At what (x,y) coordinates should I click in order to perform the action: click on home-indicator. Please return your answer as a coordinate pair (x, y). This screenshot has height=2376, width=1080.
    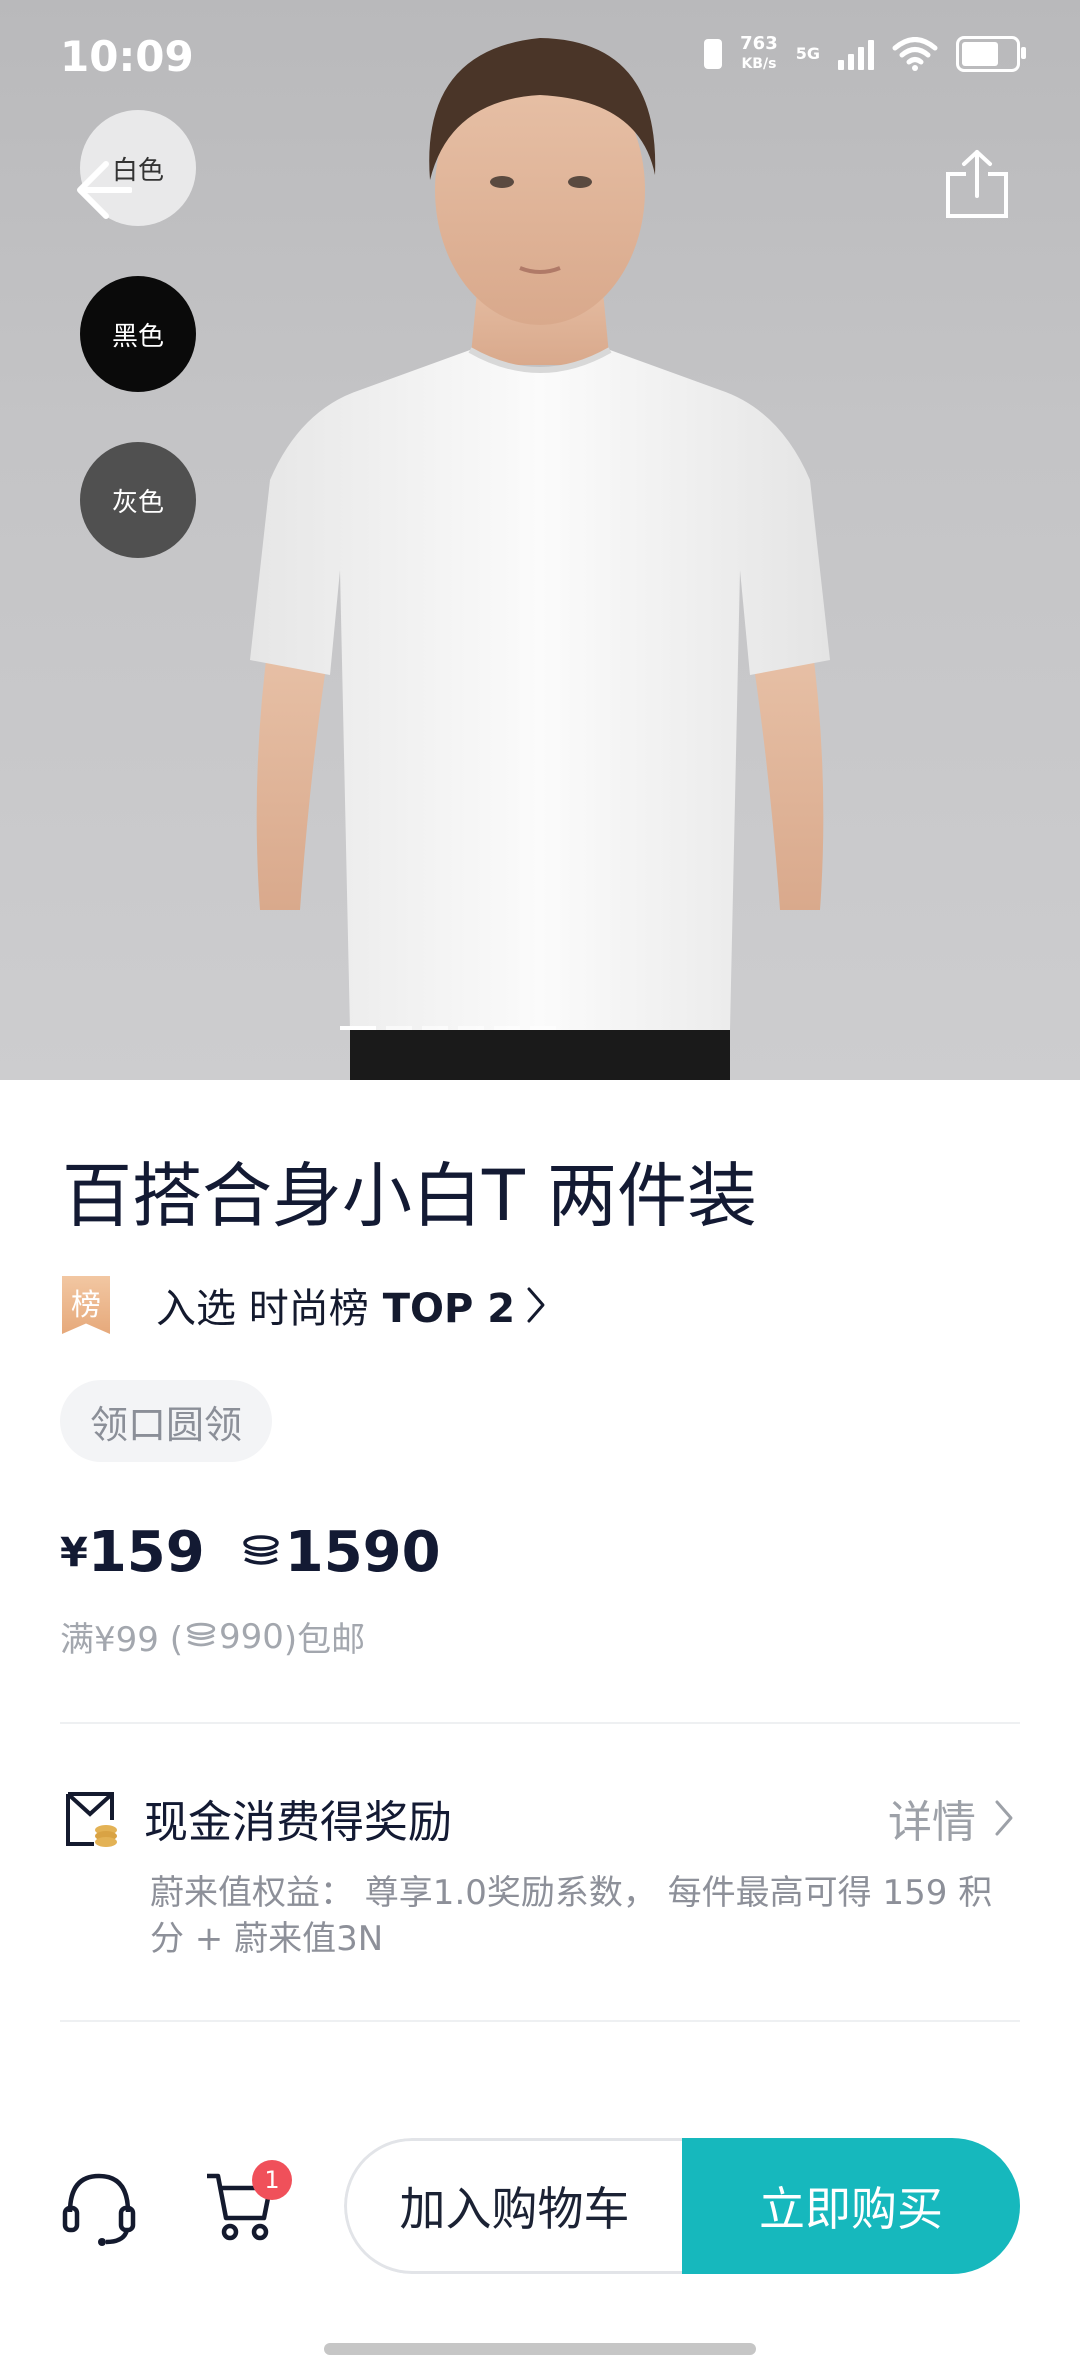
    Looking at the image, I should click on (540, 2349).